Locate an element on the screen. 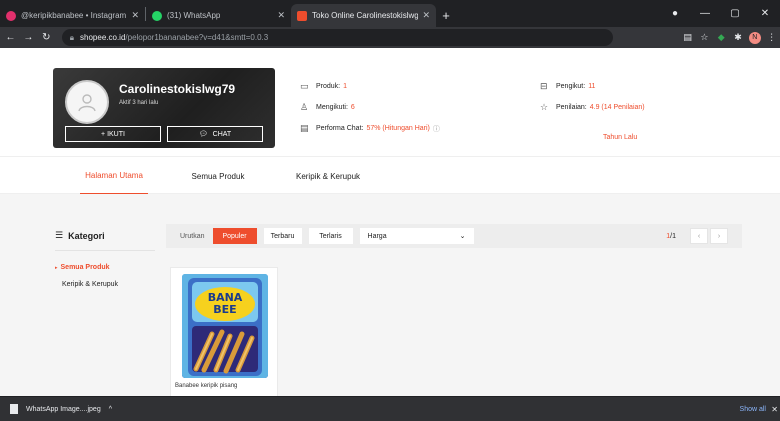  category-item-semua-produk: ▸ Semua Produk is located at coordinates (82, 267).